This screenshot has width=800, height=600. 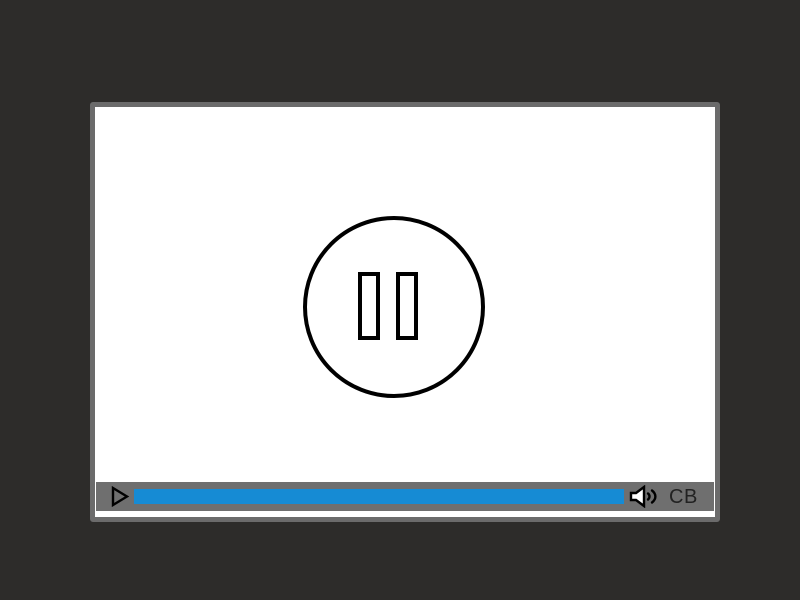 What do you see at coordinates (683, 497) in the screenshot?
I see `captions-button: CB` at bounding box center [683, 497].